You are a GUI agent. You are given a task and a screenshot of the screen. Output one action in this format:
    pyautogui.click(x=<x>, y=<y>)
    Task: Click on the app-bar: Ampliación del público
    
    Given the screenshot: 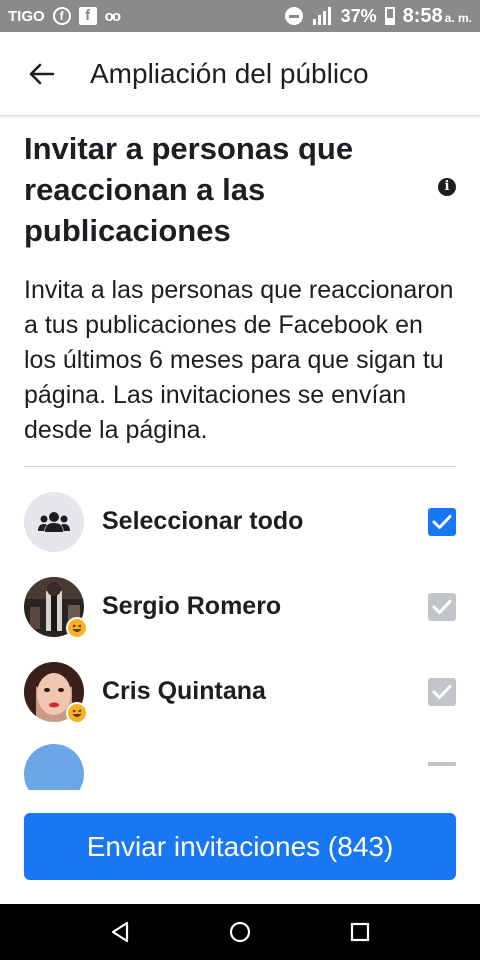 What is the action you would take?
    pyautogui.click(x=240, y=74)
    